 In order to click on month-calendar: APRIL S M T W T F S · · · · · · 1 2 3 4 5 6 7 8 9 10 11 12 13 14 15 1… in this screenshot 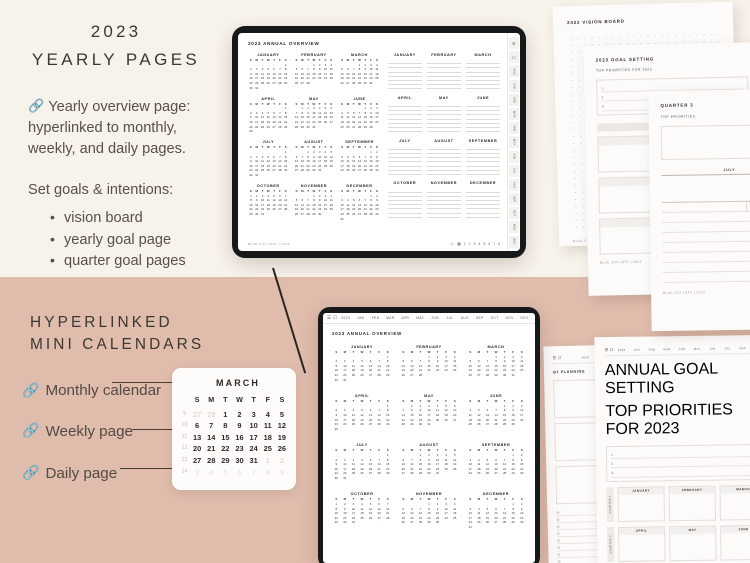, I will do `click(268, 115)`.